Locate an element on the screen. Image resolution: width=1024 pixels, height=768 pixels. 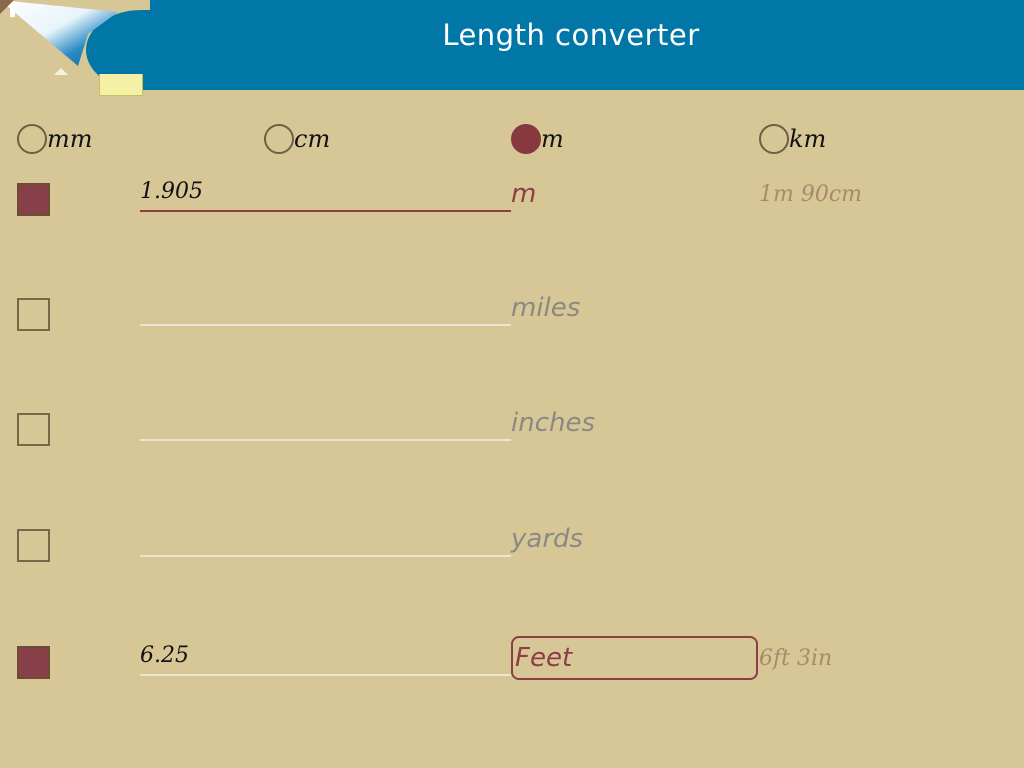
checkbox-miles is located at coordinates (33, 314).